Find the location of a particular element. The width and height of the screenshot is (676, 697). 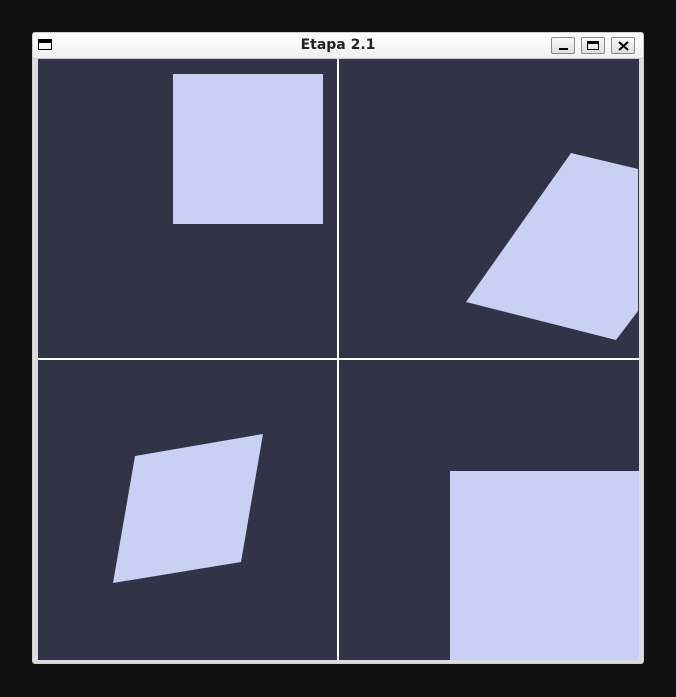

skewed-quad-shape is located at coordinates (188, 508).